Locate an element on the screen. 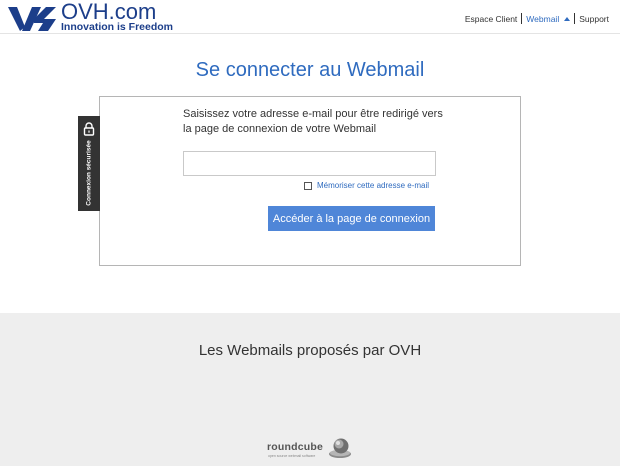  remember-email-option: Mémoriser cette adresse e-mail is located at coordinates (366, 185).